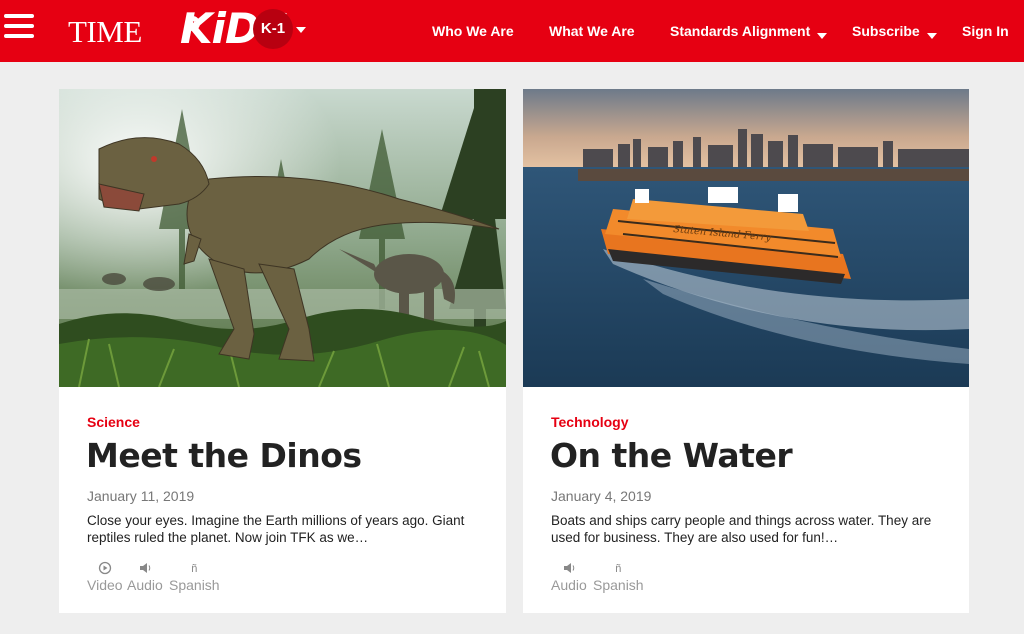 This screenshot has height=634, width=1024. Describe the element at coordinates (985, 31) in the screenshot. I see `nav-sign-in: Sign In` at that location.